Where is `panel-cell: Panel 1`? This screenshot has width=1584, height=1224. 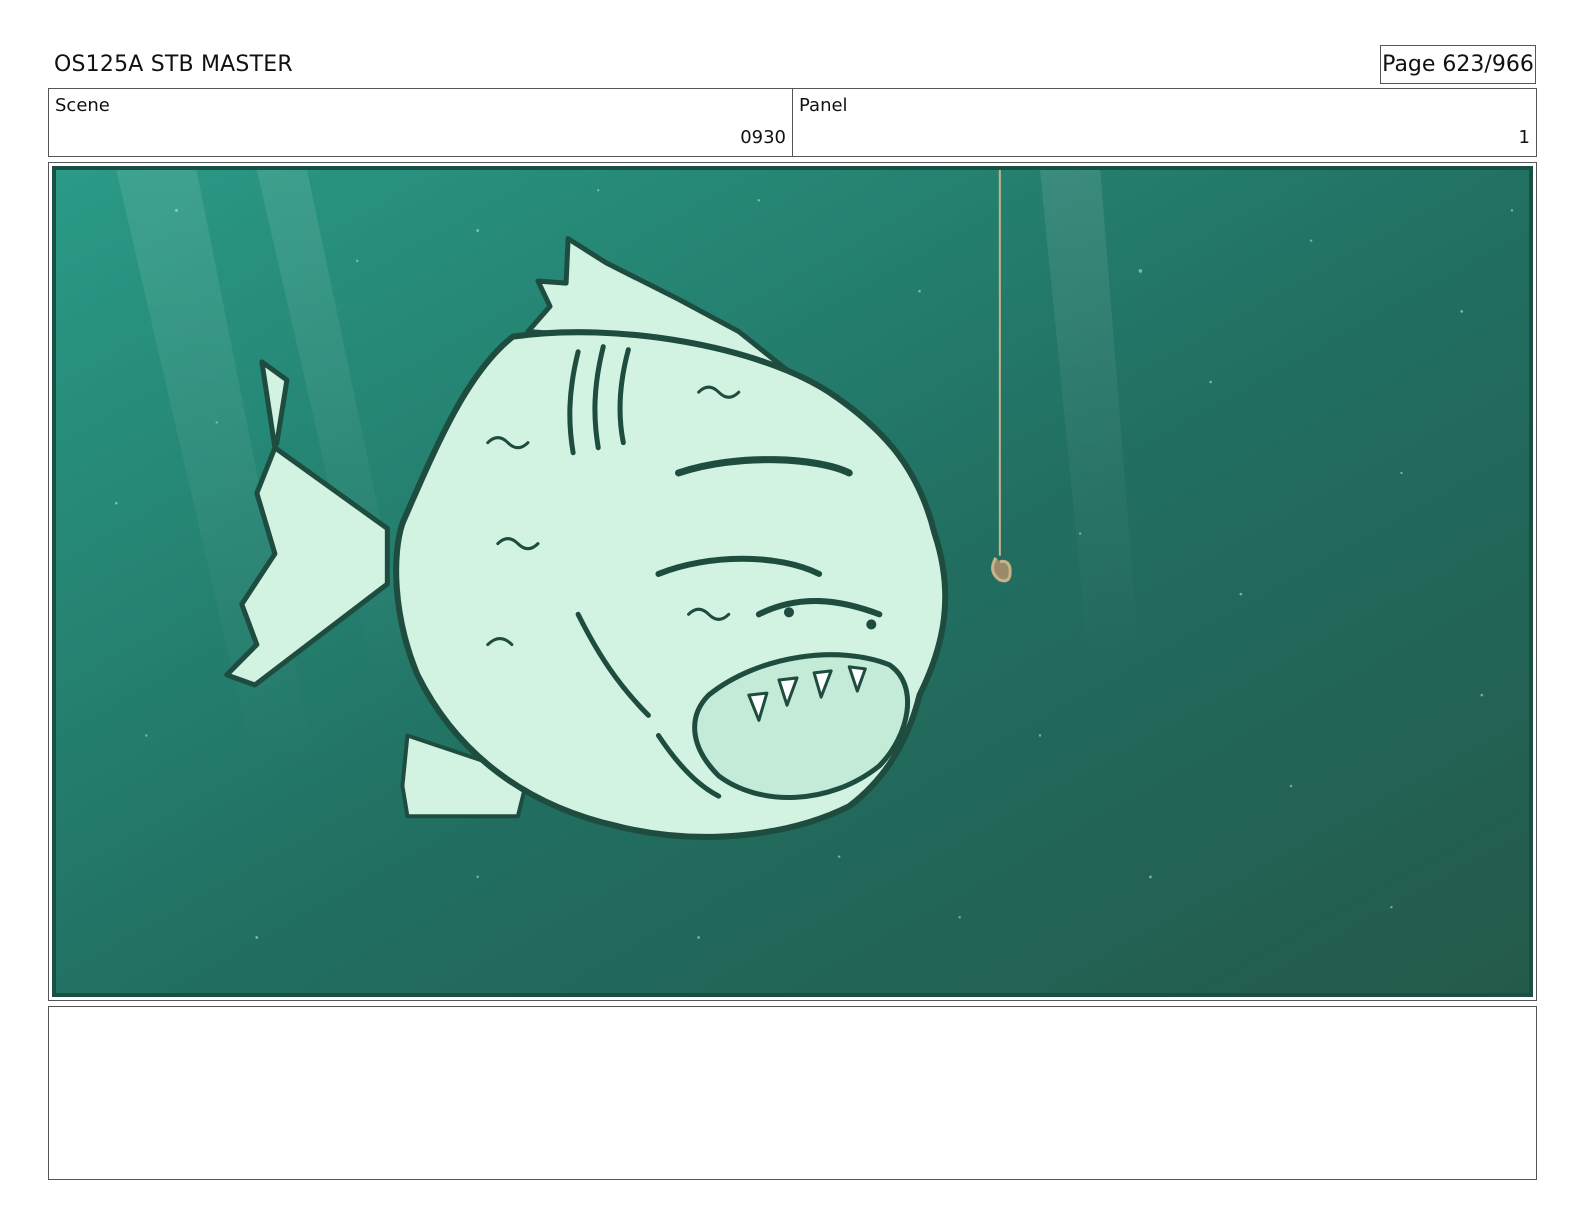
panel-cell: Panel 1 is located at coordinates (1164, 122).